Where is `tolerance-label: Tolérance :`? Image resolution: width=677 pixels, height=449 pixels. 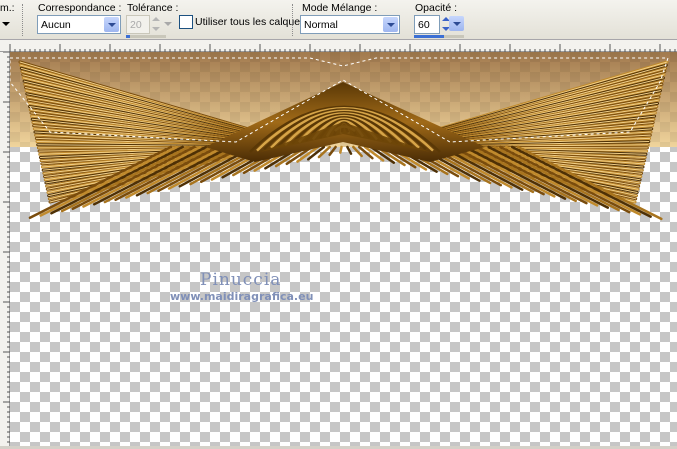 tolerance-label: Tolérance : is located at coordinates (153, 8).